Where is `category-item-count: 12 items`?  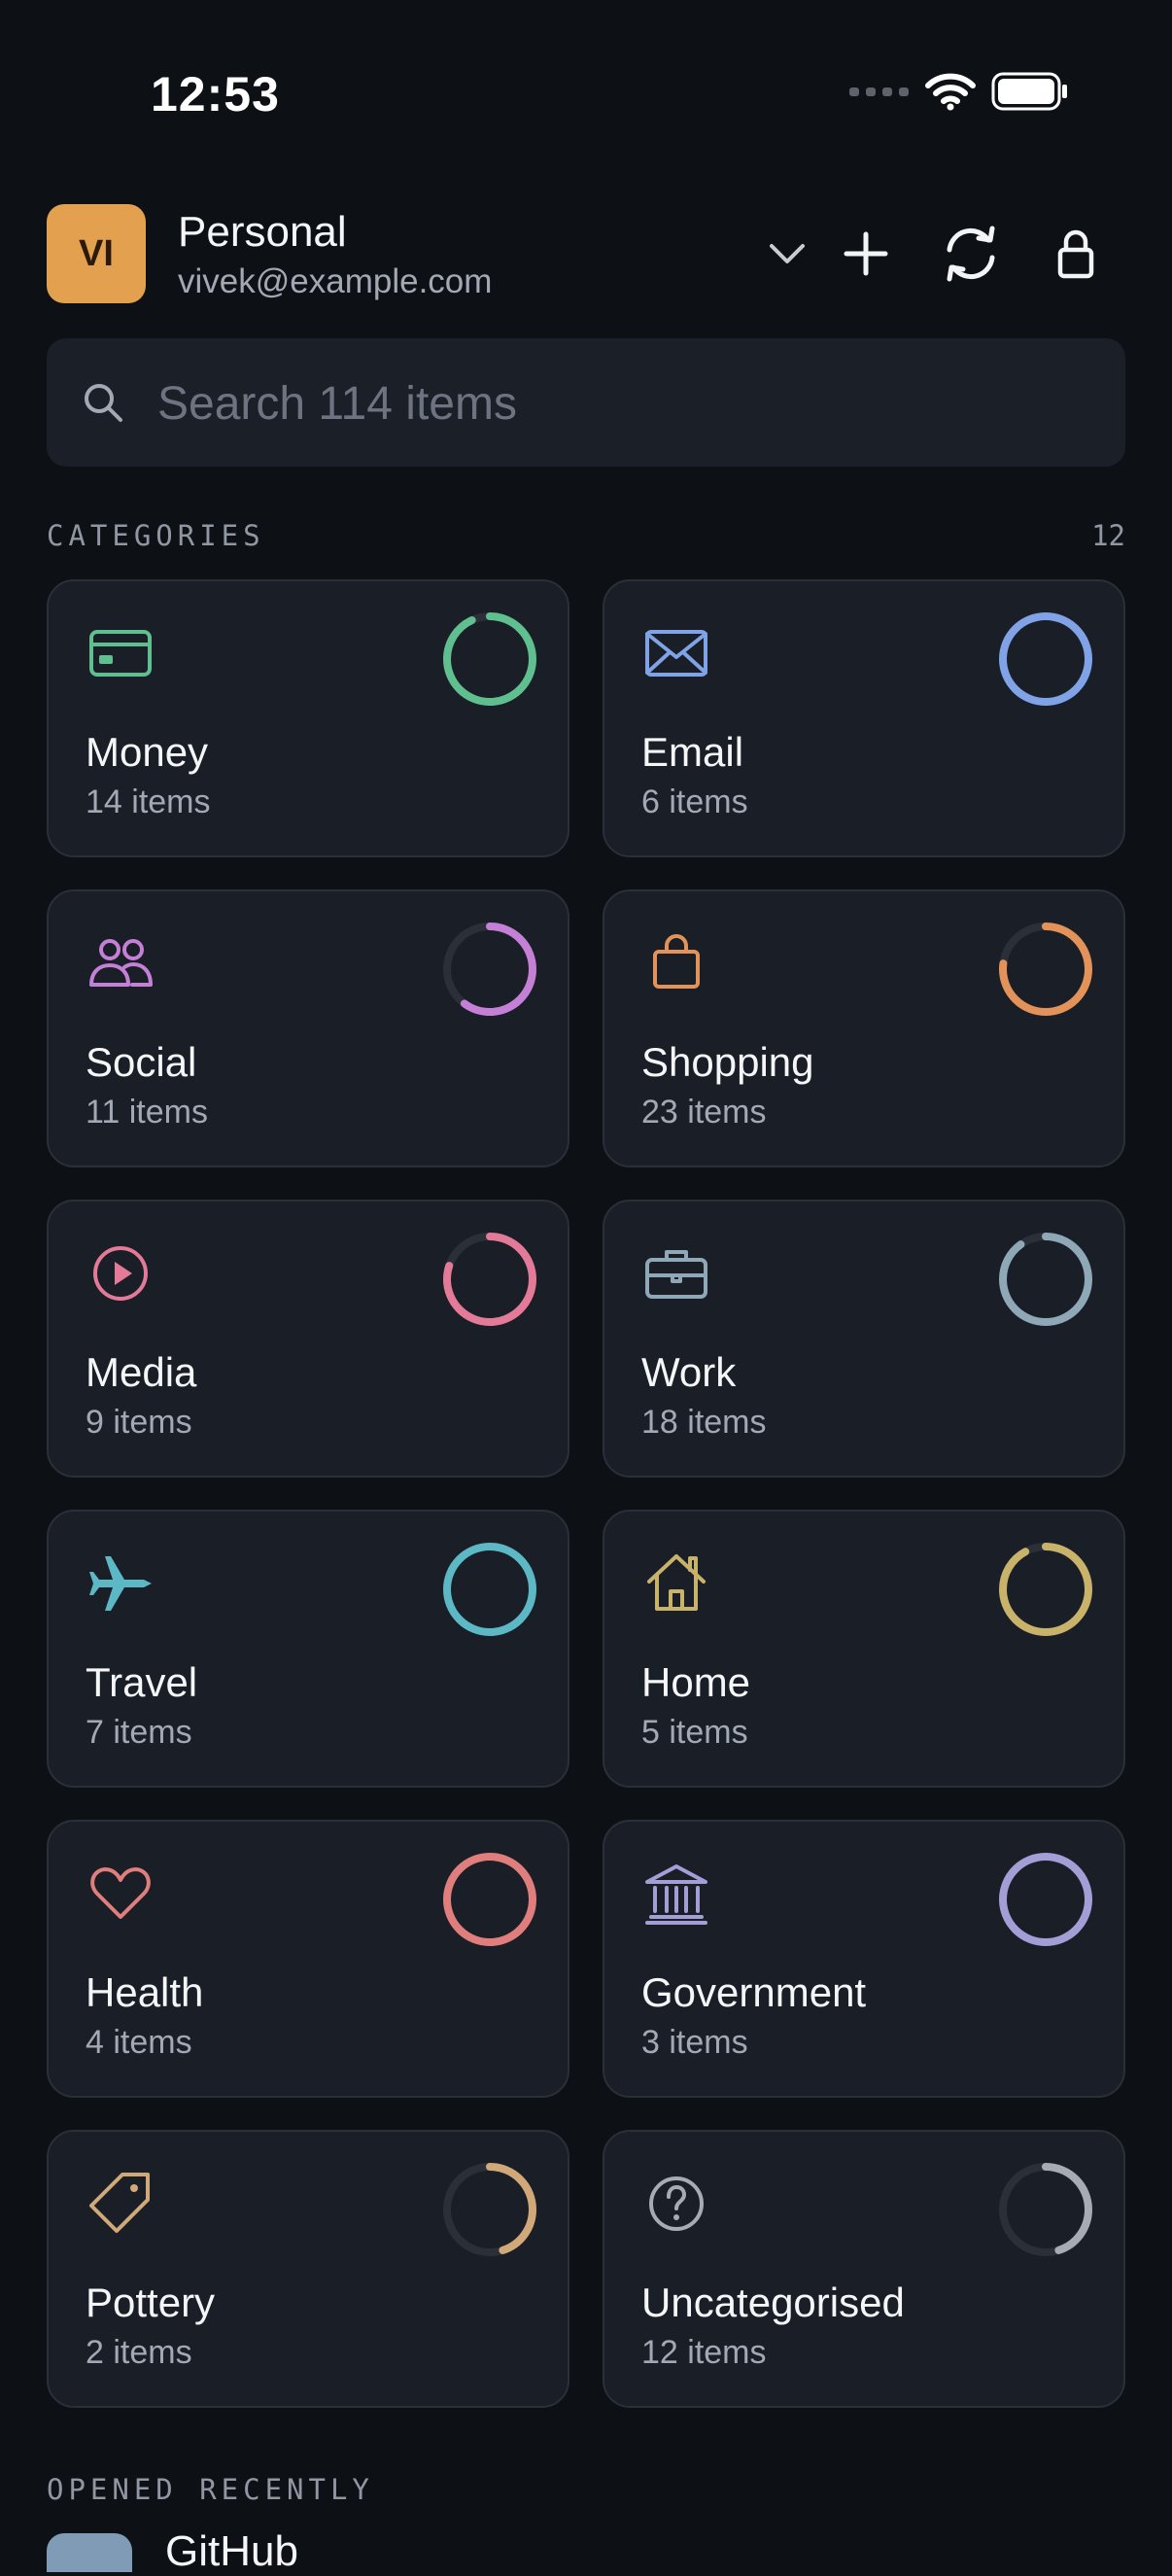
category-item-count: 12 items is located at coordinates (704, 2352).